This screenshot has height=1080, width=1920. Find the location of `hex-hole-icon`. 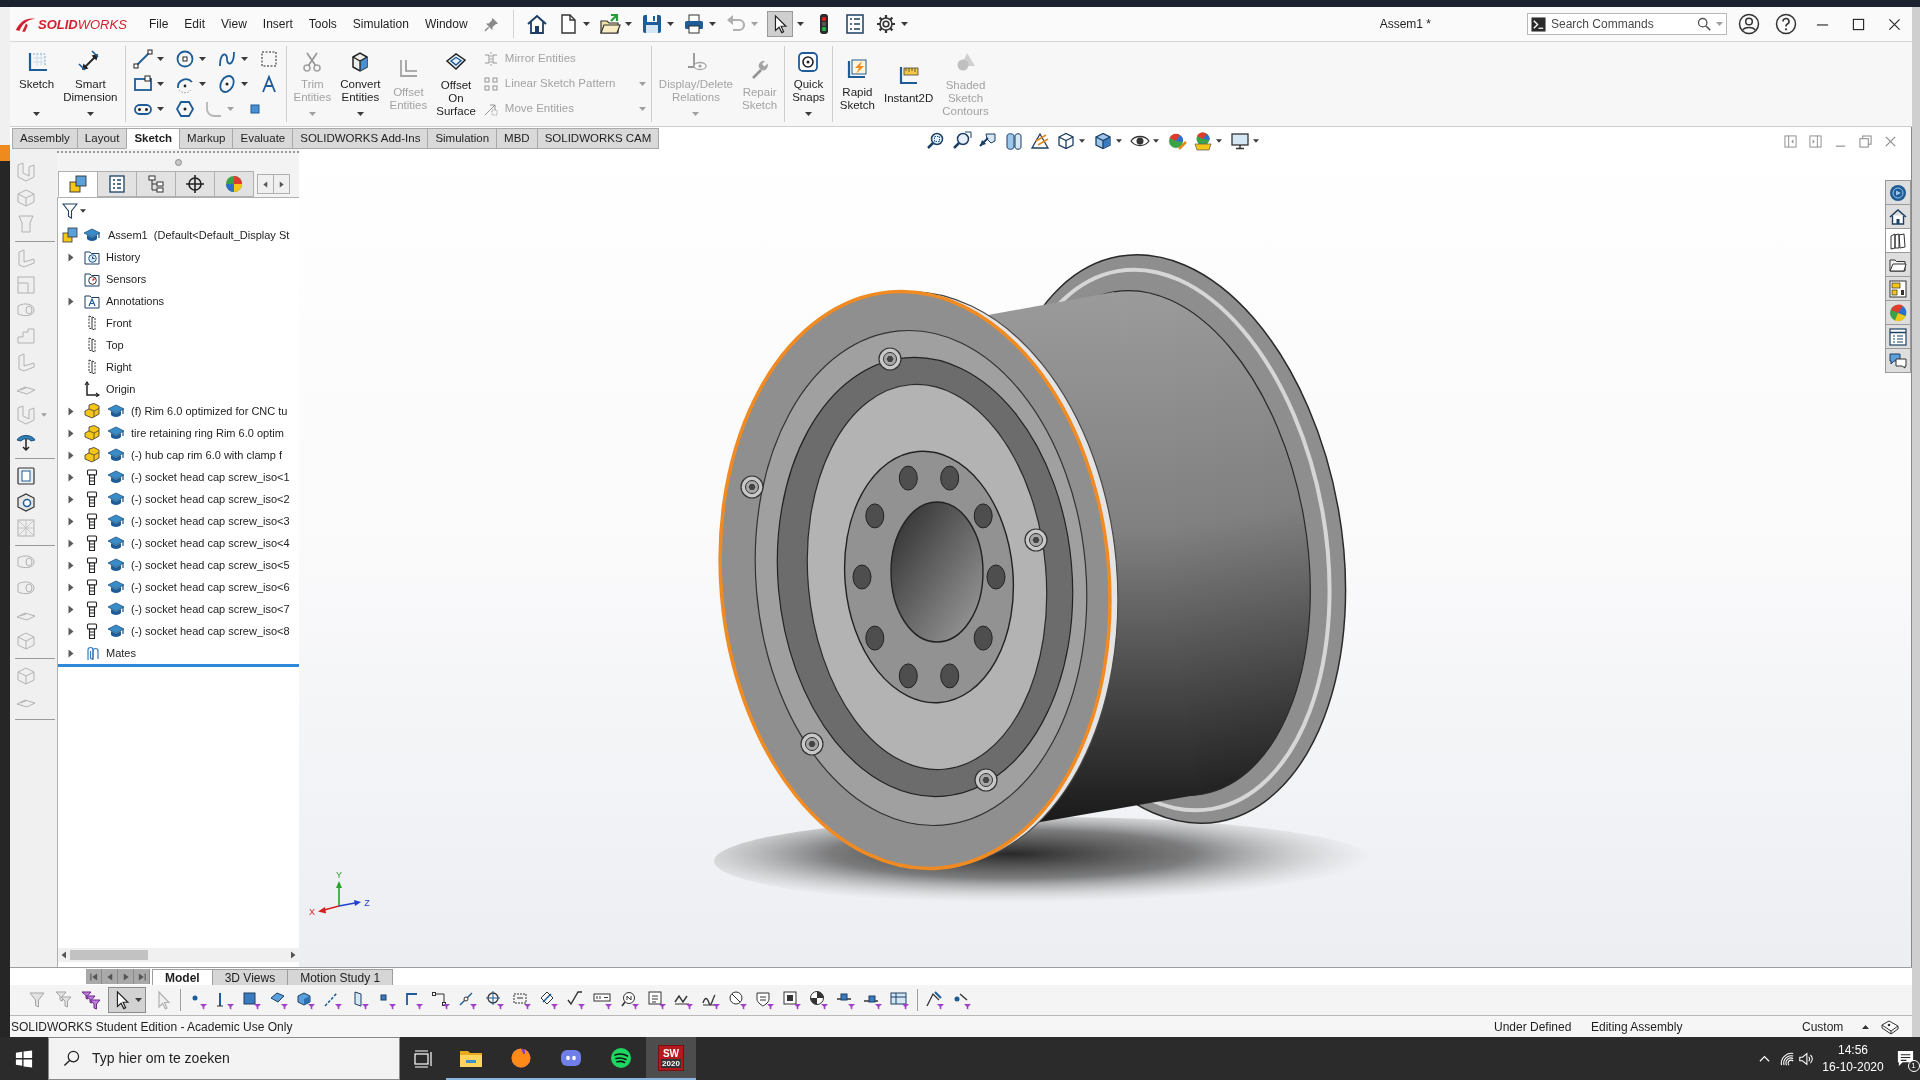

hex-hole-icon is located at coordinates (26, 502).